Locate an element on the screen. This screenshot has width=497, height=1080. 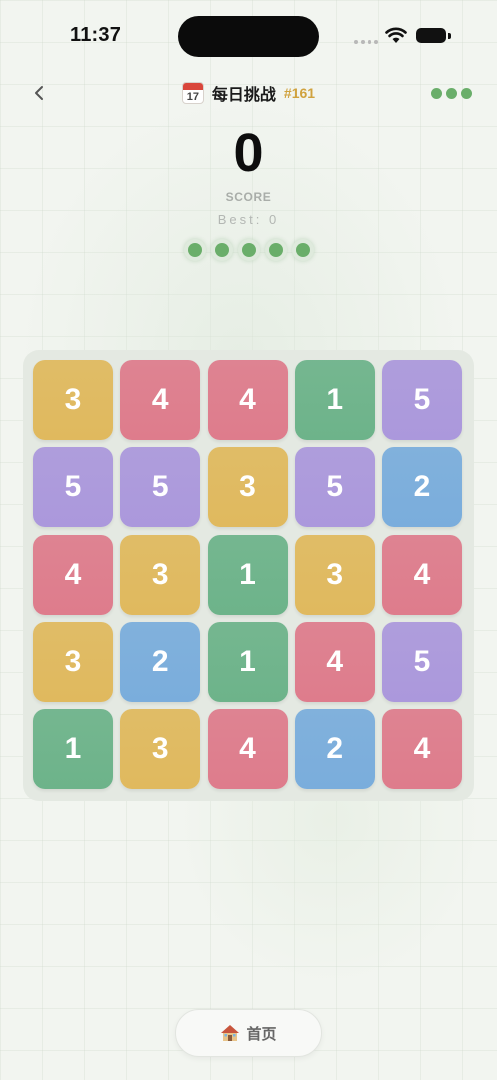
status-time: 11:37 is located at coordinates (96, 35).